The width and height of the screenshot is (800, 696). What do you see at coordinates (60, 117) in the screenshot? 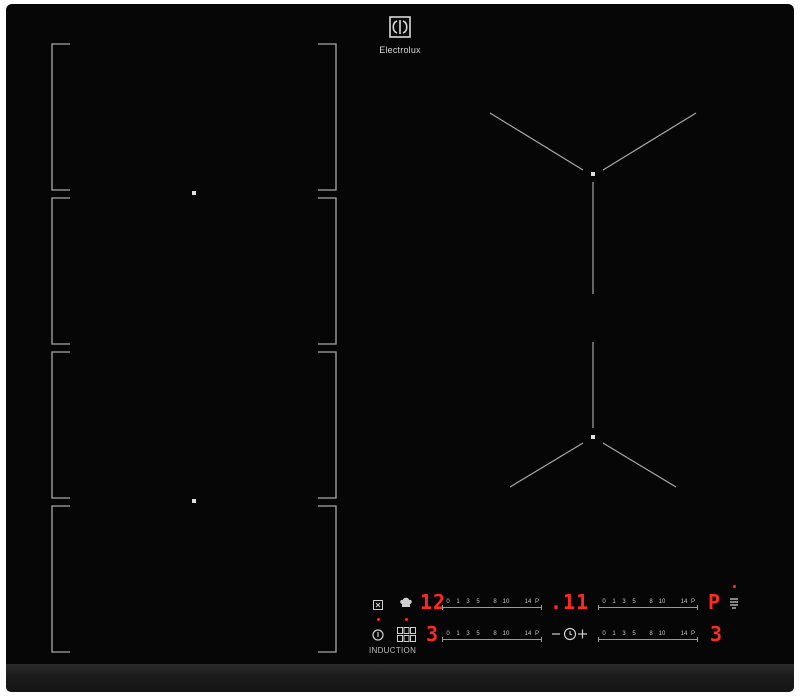
I see `zone-1-left-bracket` at bounding box center [60, 117].